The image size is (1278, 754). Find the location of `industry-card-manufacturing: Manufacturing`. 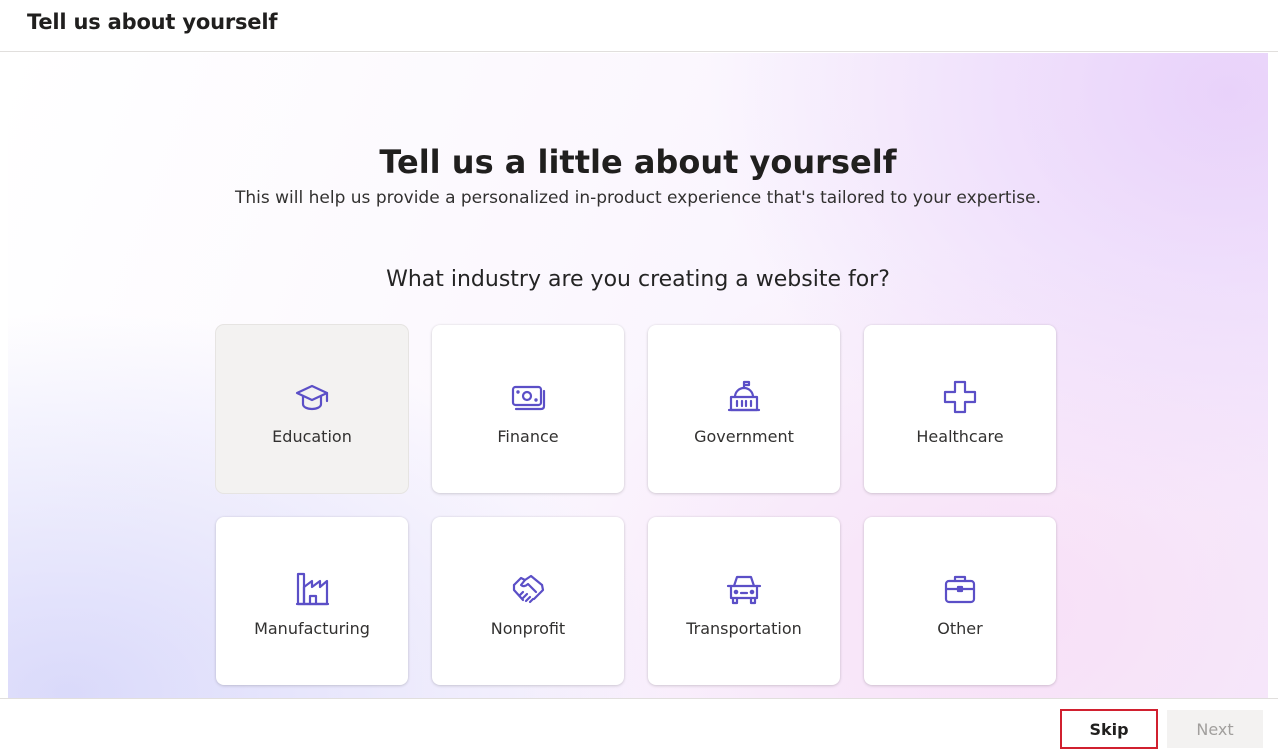

industry-card-manufacturing: Manufacturing is located at coordinates (312, 601).